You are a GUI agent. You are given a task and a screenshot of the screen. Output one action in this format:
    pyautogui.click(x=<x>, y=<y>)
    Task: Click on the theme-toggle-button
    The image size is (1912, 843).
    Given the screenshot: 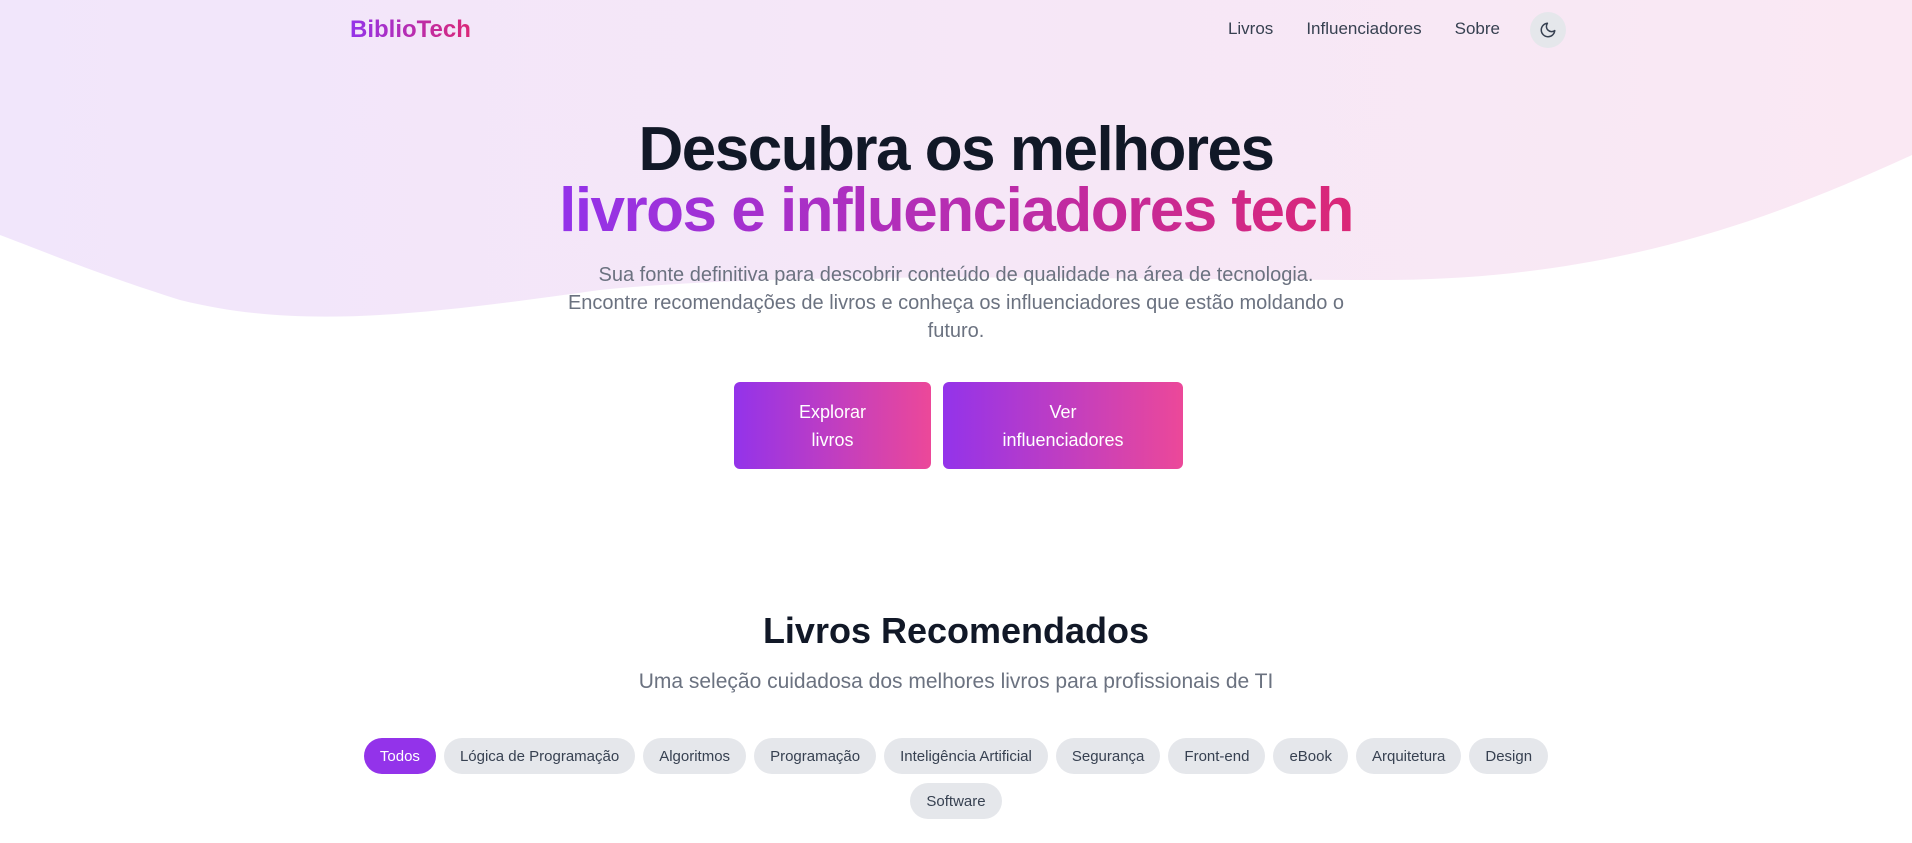 What is the action you would take?
    pyautogui.click(x=1548, y=30)
    